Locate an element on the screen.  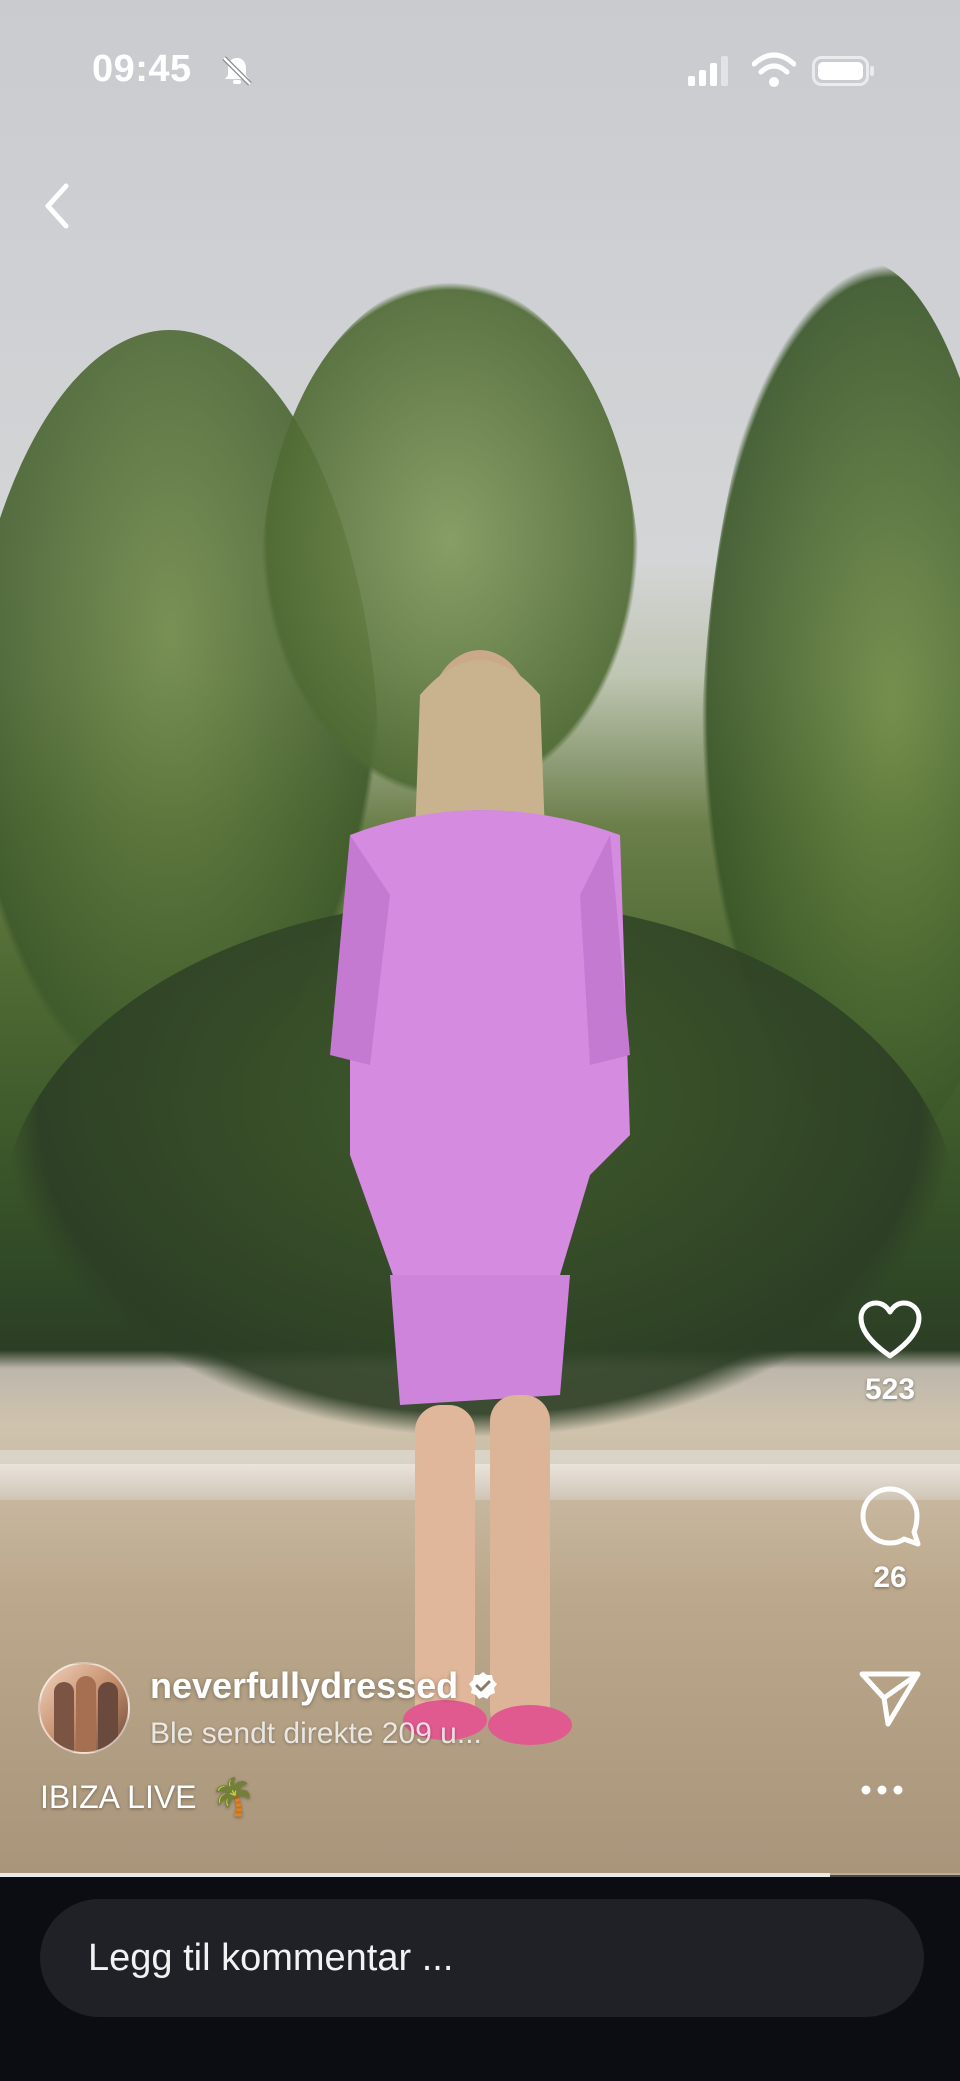
signal-icon is located at coordinates (708, 71).